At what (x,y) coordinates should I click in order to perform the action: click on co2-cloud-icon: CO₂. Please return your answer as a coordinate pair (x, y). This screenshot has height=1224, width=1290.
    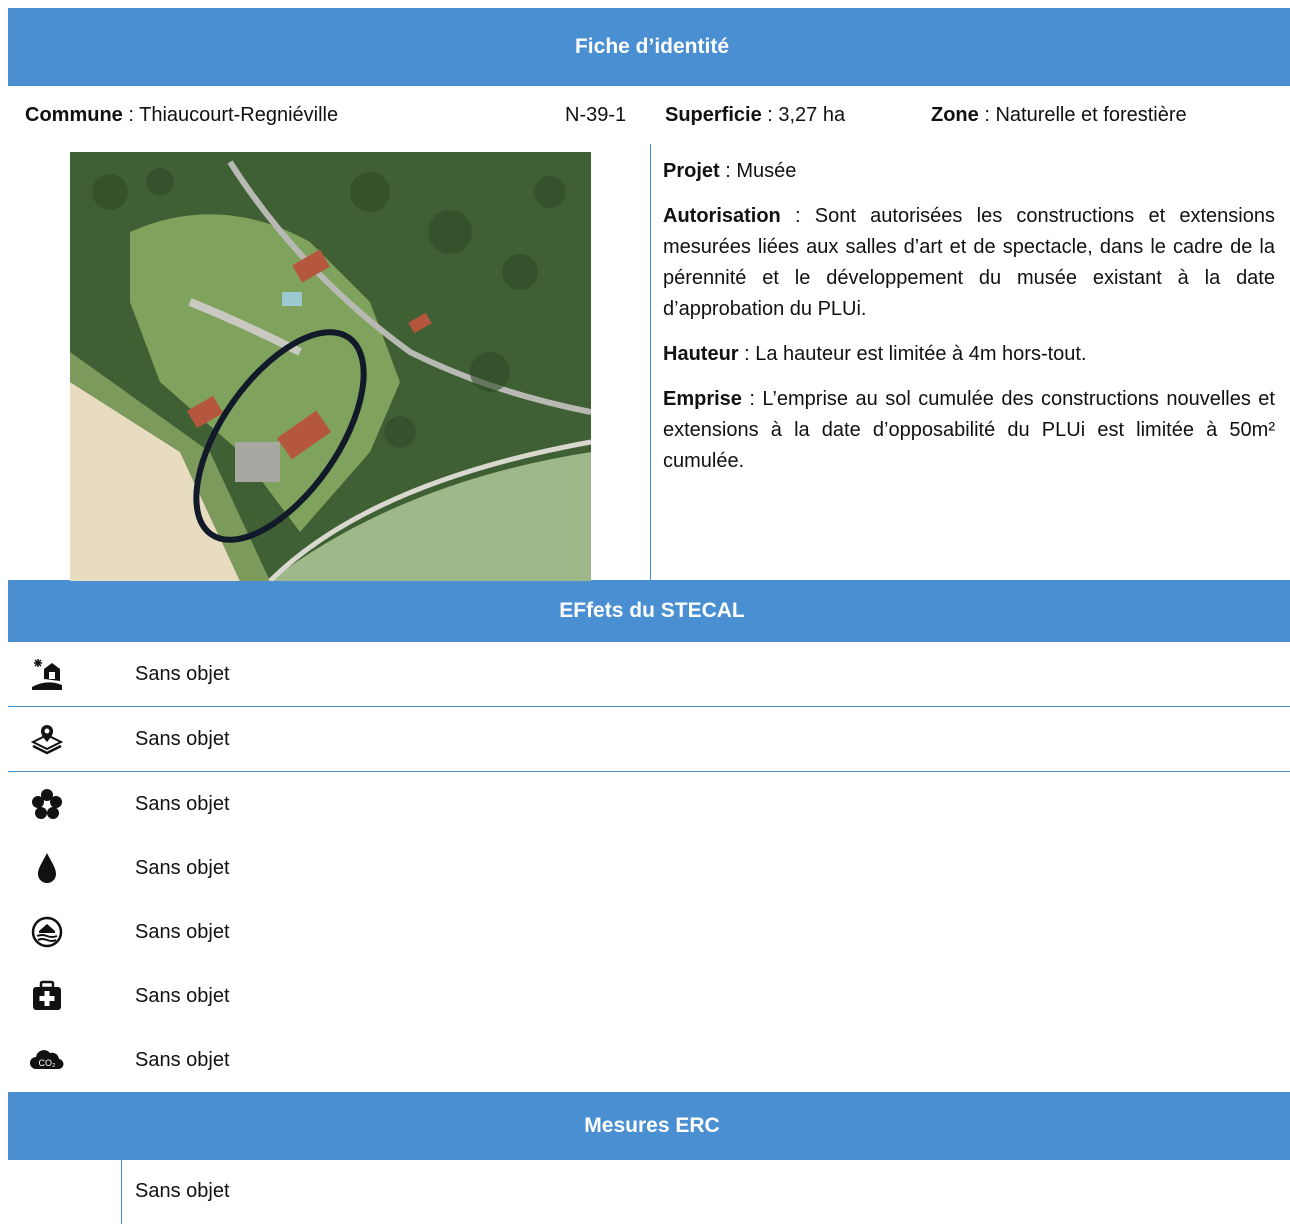
    Looking at the image, I should click on (47, 1060).